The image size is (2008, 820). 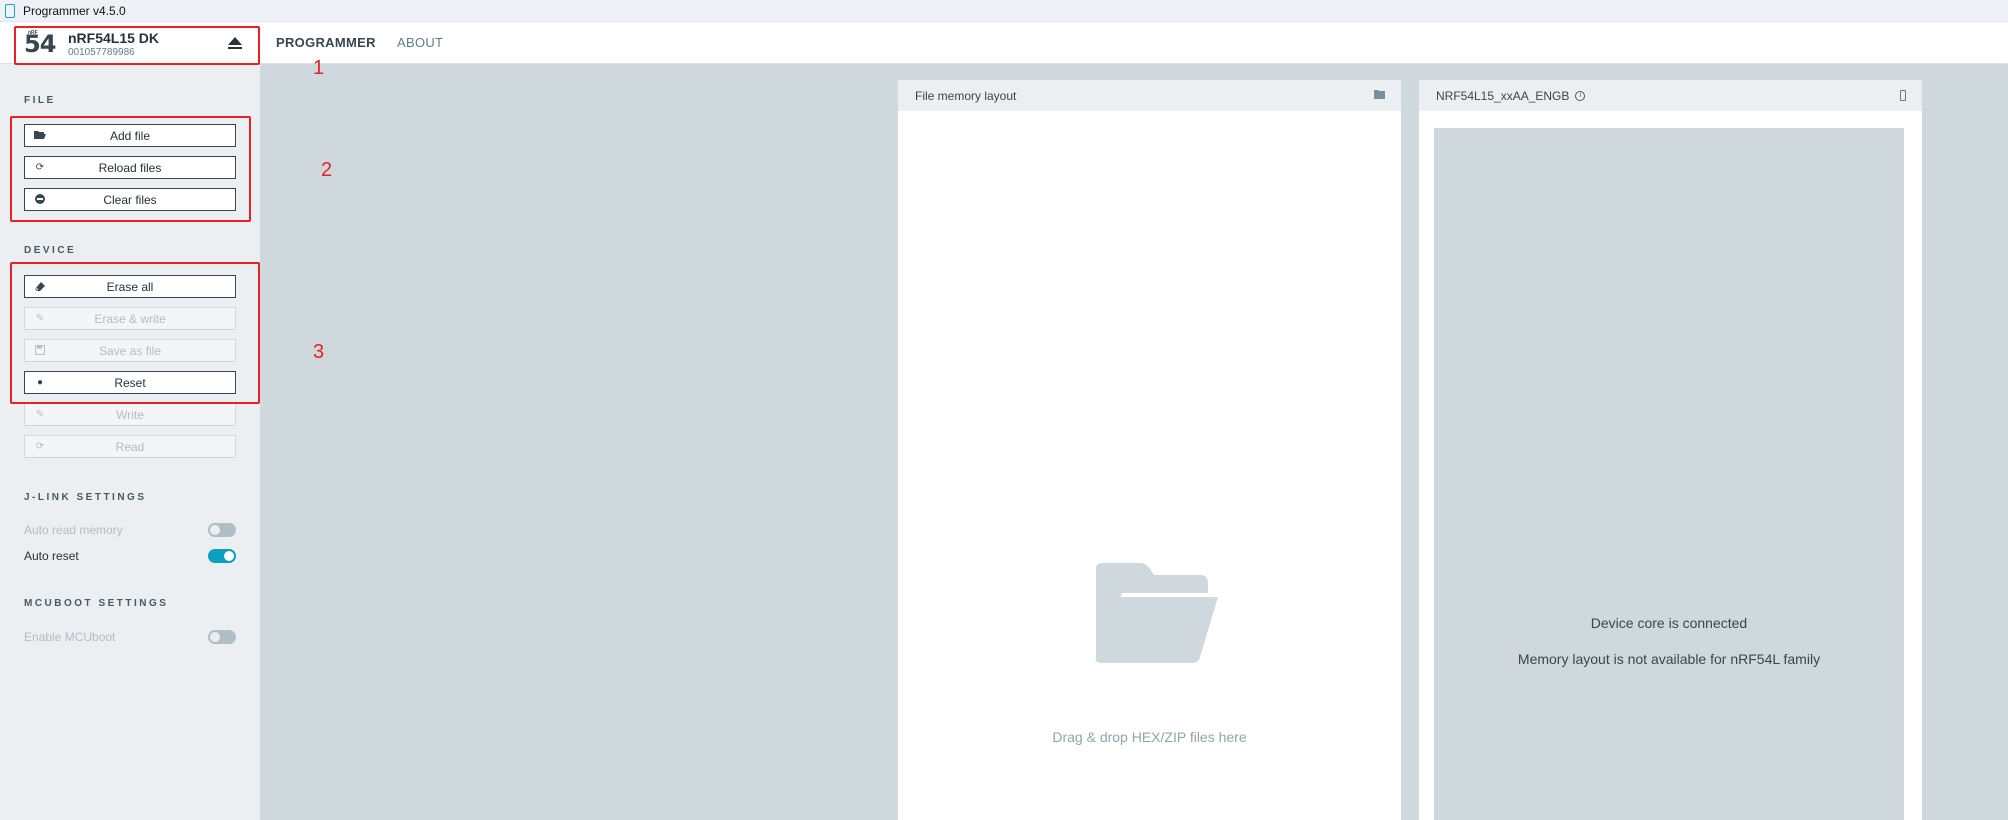 I want to click on jlink-section-title: J-LINK SETTINGS, so click(x=85, y=497).